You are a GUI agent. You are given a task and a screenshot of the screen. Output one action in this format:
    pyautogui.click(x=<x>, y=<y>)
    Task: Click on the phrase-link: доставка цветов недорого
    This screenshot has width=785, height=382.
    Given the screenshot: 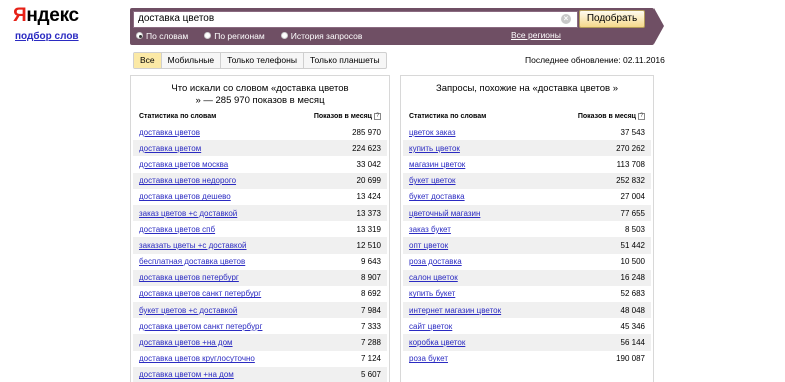 What is the action you would take?
    pyautogui.click(x=187, y=180)
    